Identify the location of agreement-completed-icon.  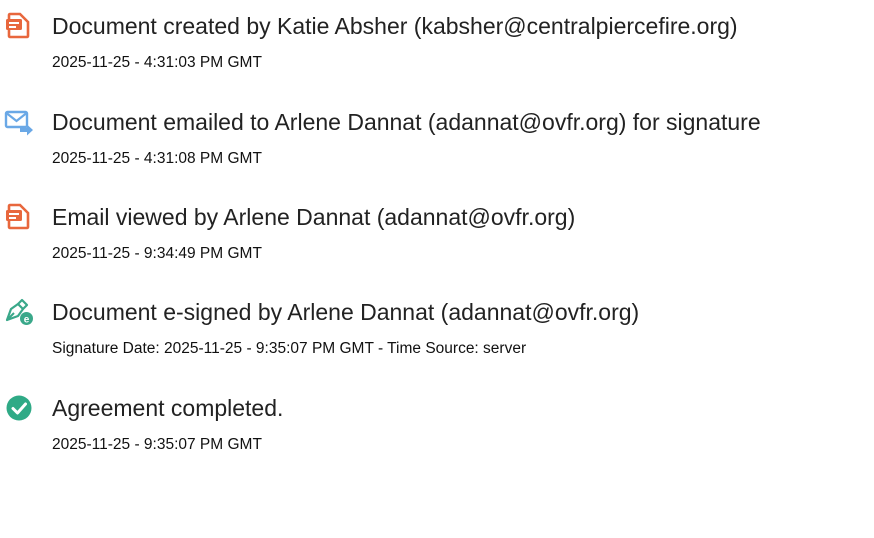
(19, 407).